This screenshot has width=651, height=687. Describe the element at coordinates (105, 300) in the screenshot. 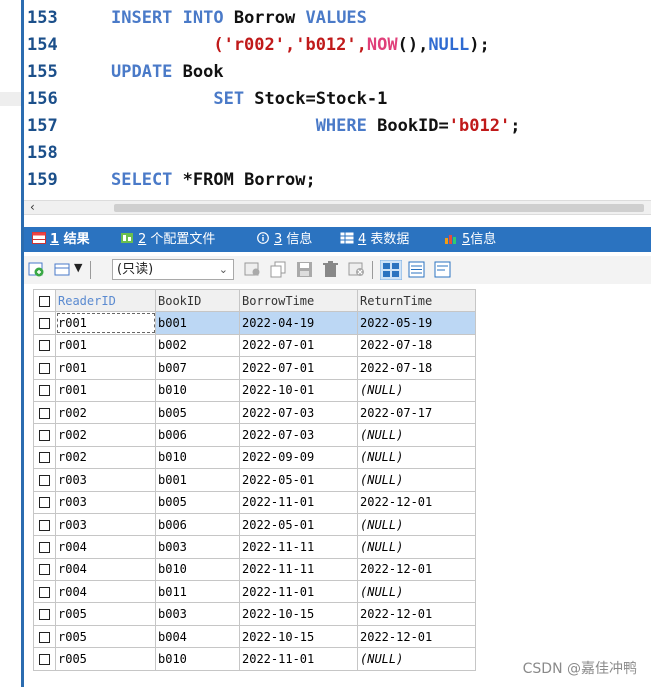

I see `column-header-readerid: ReaderID` at that location.